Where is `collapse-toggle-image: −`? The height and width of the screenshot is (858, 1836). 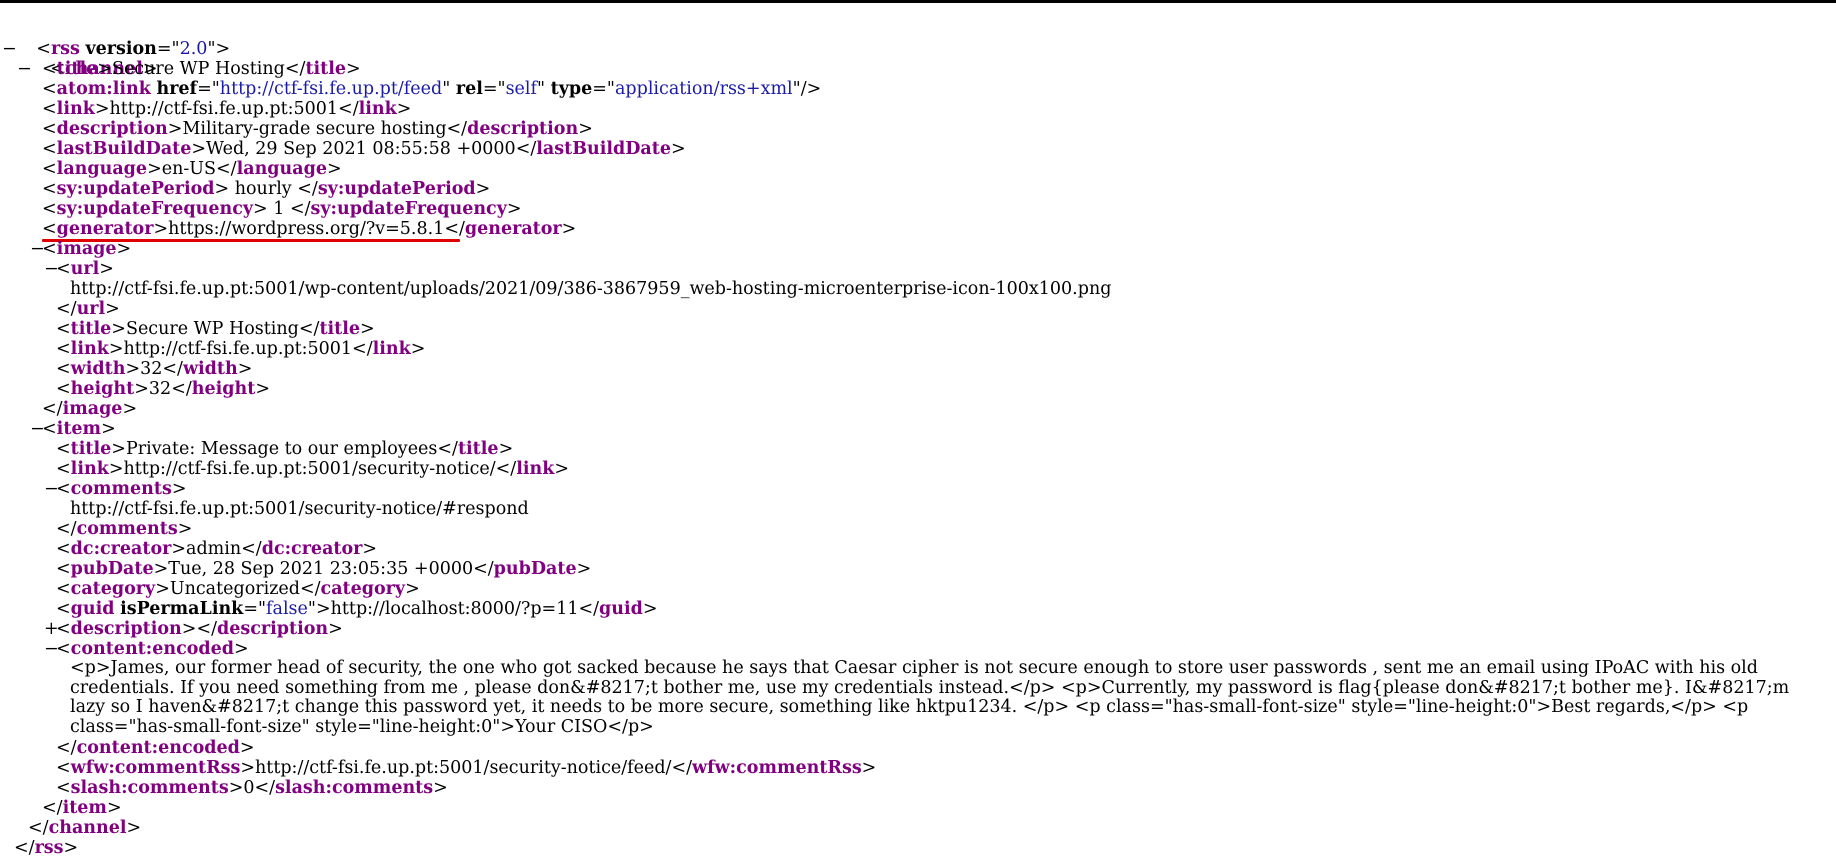
collapse-toggle-image: − is located at coordinates (37, 249).